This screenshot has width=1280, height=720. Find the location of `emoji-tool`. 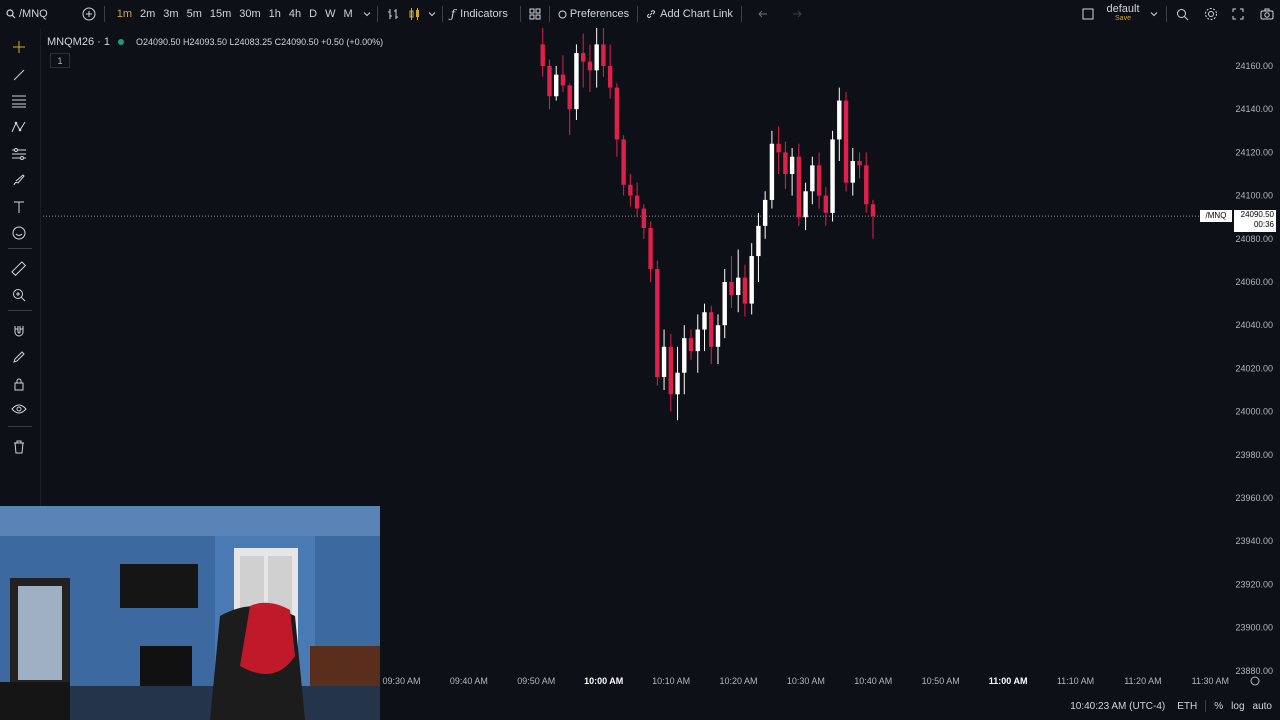

emoji-tool is located at coordinates (19, 233).